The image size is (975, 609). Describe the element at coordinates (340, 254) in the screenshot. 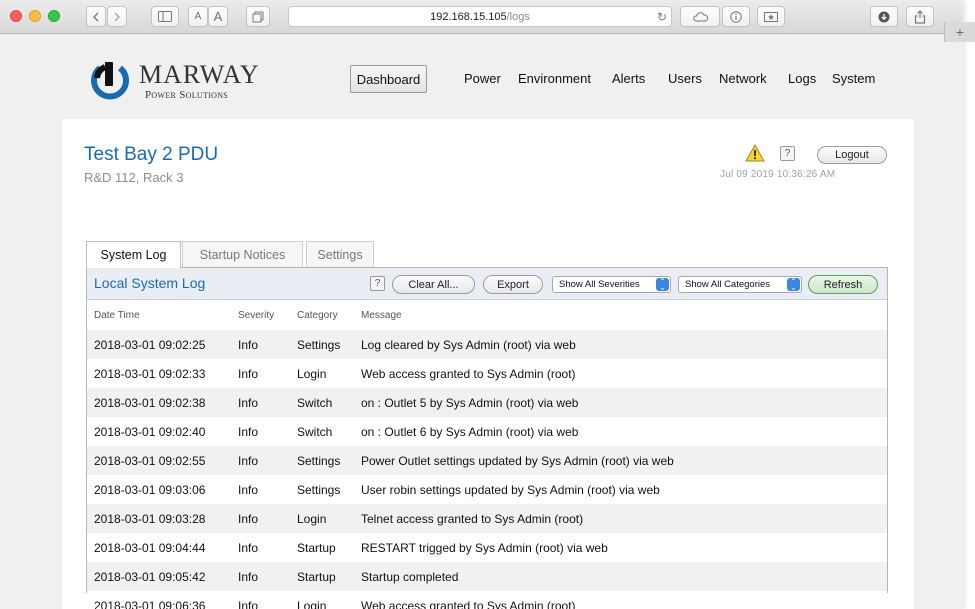

I see `tab-settings: Settings` at that location.